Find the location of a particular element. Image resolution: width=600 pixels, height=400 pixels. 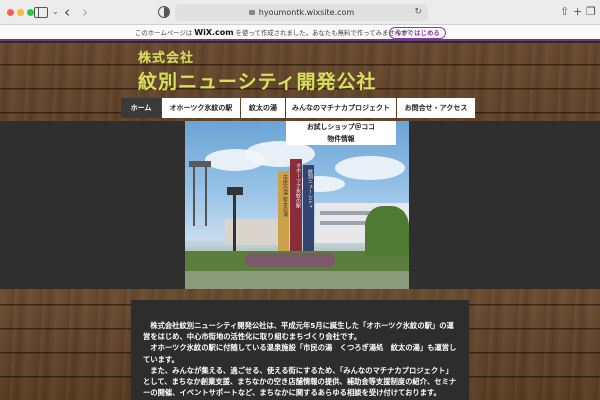

minimize-window-icon is located at coordinates (20, 12).